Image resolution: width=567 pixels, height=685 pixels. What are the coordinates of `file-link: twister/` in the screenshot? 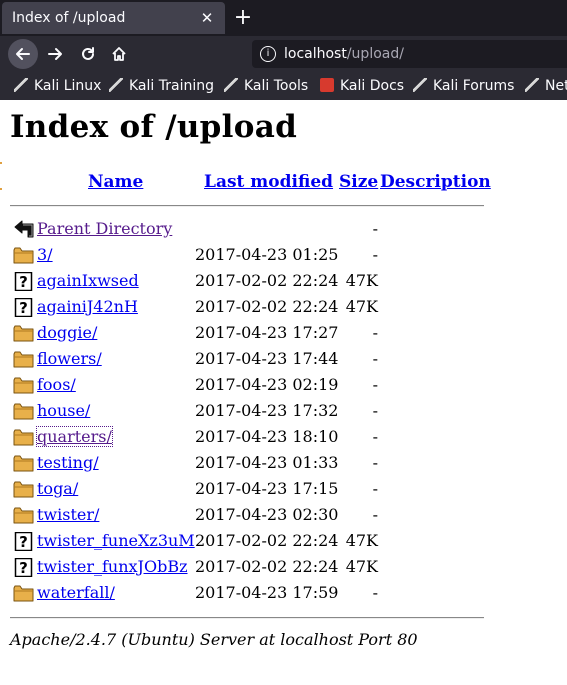 It's located at (68, 514).